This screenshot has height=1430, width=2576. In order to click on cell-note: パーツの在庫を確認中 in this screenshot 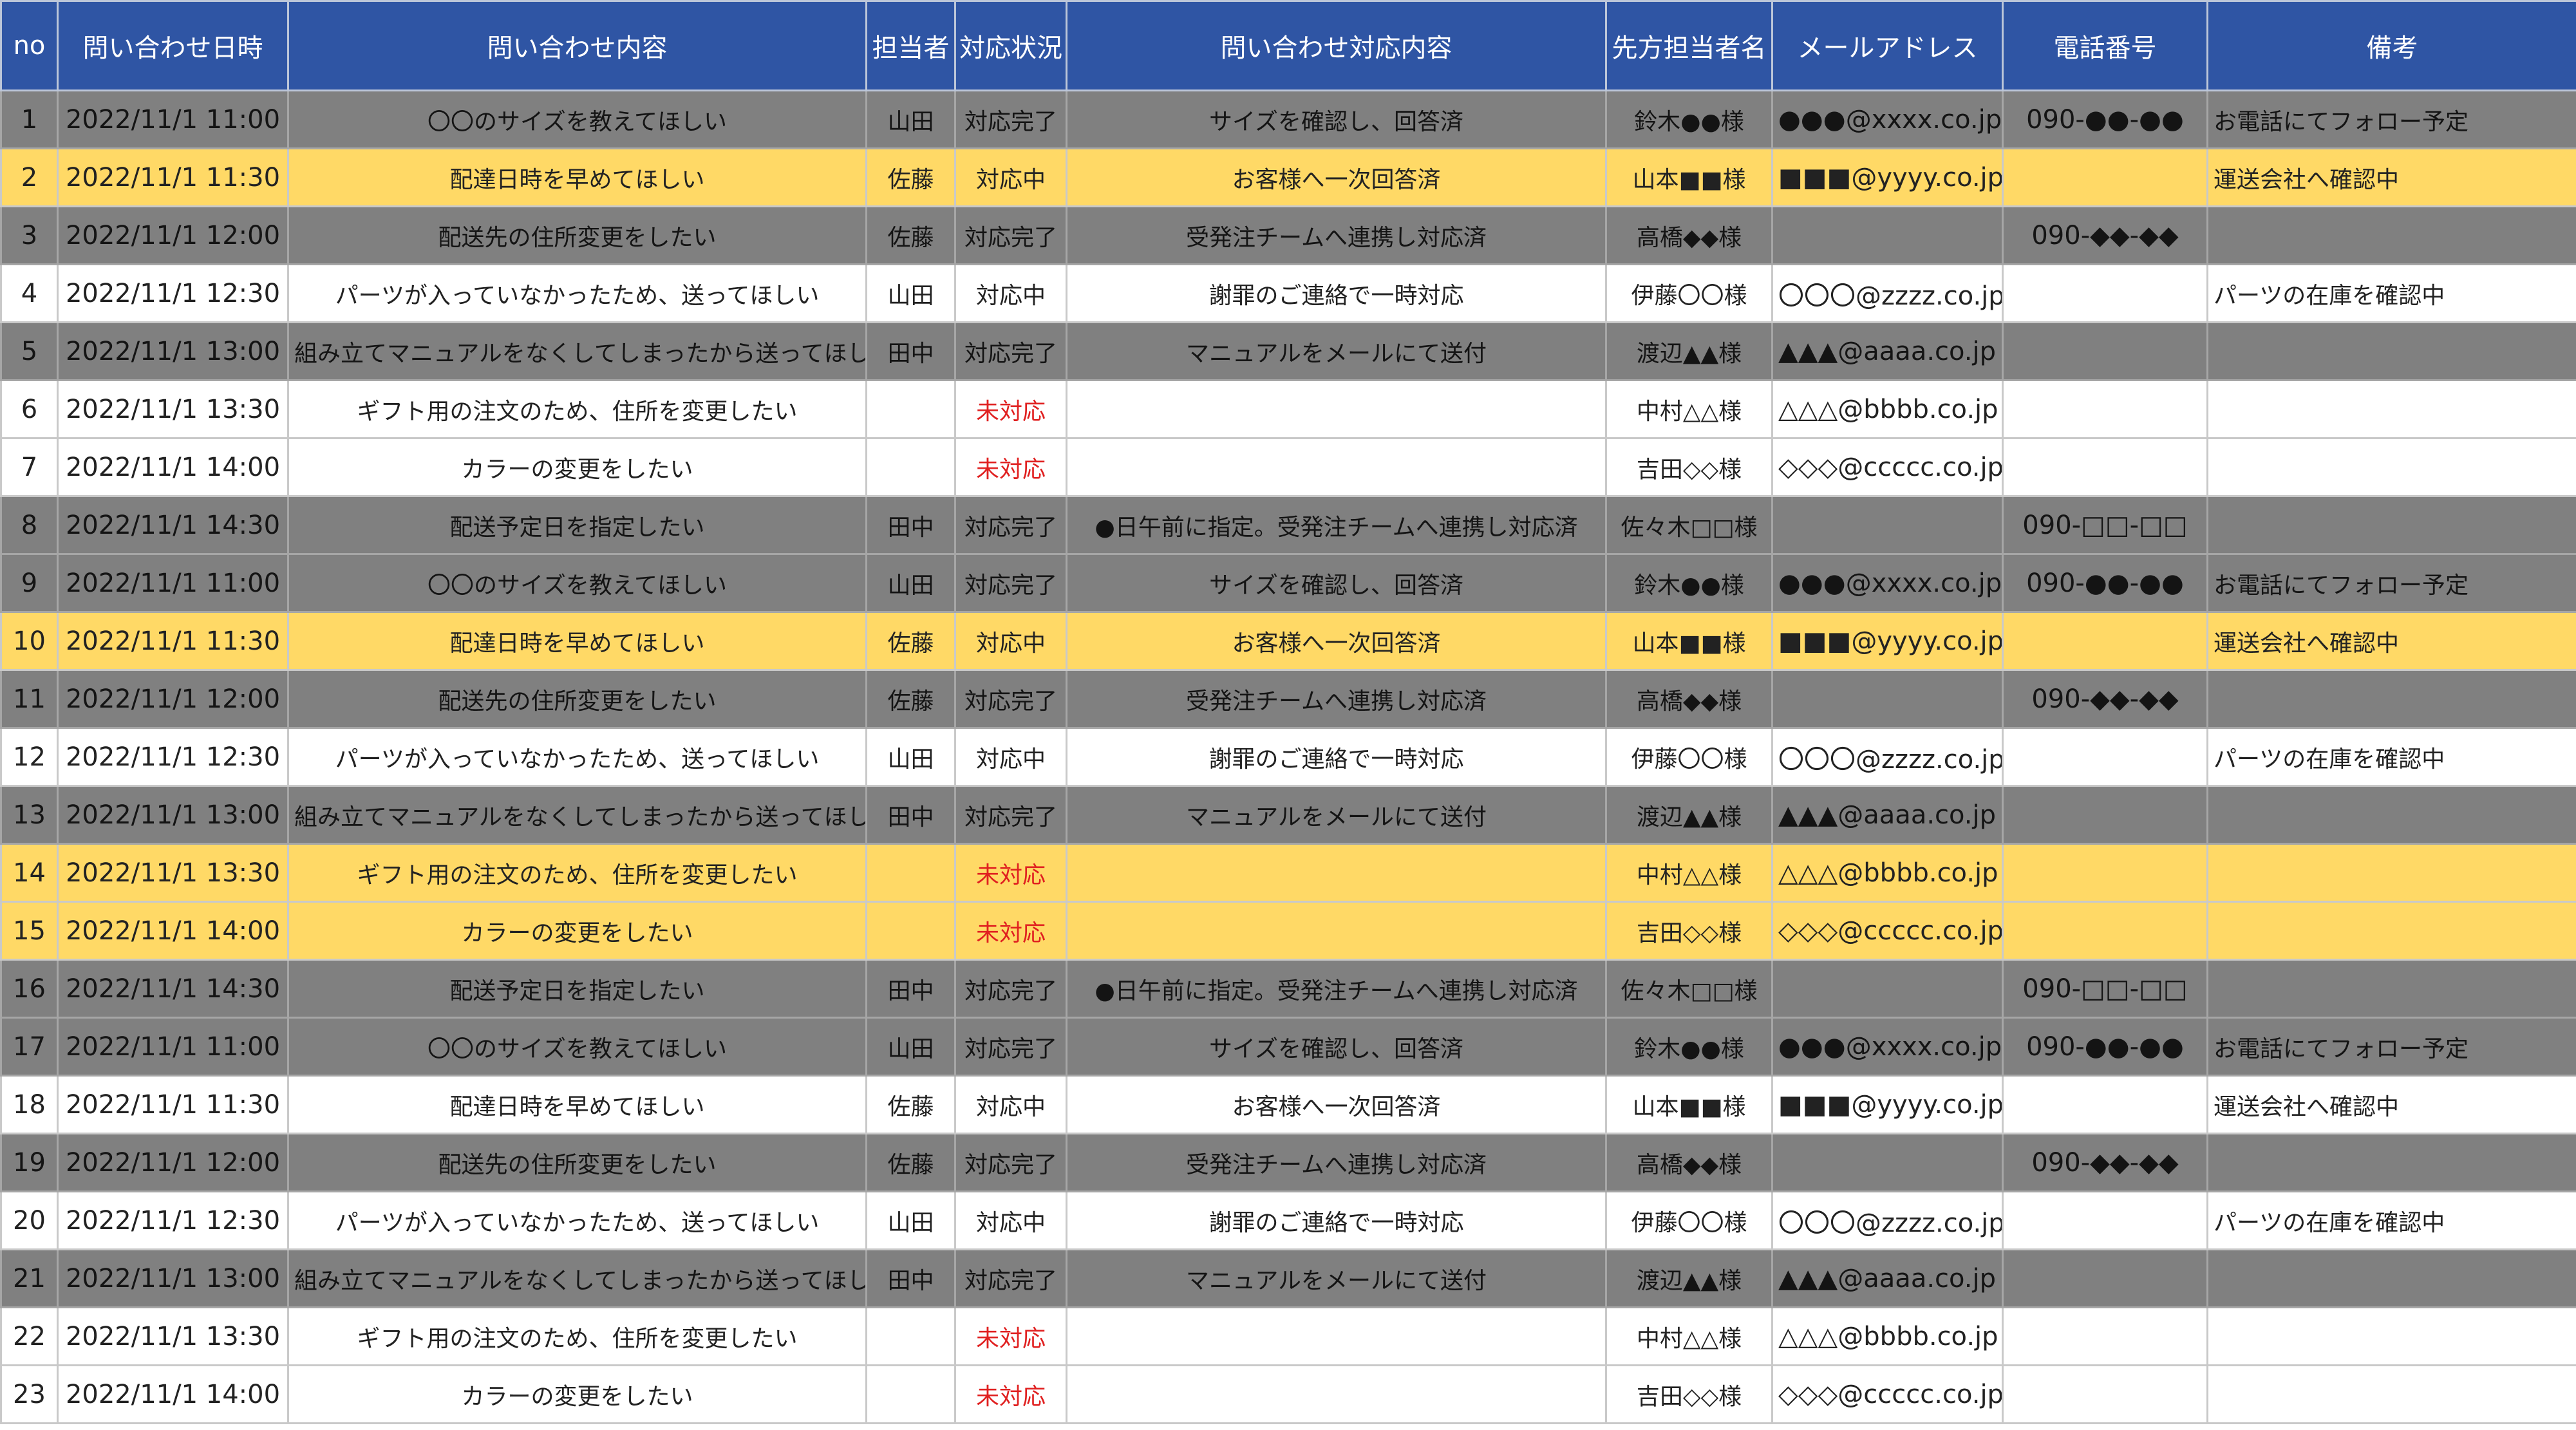, I will do `click(2391, 293)`.